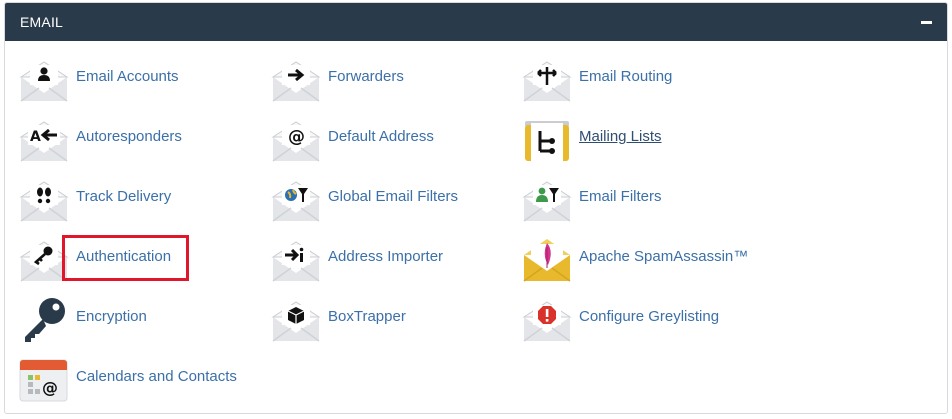 This screenshot has height=419, width=952. Describe the element at coordinates (386, 256) in the screenshot. I see `item-label: Address Importer` at that location.